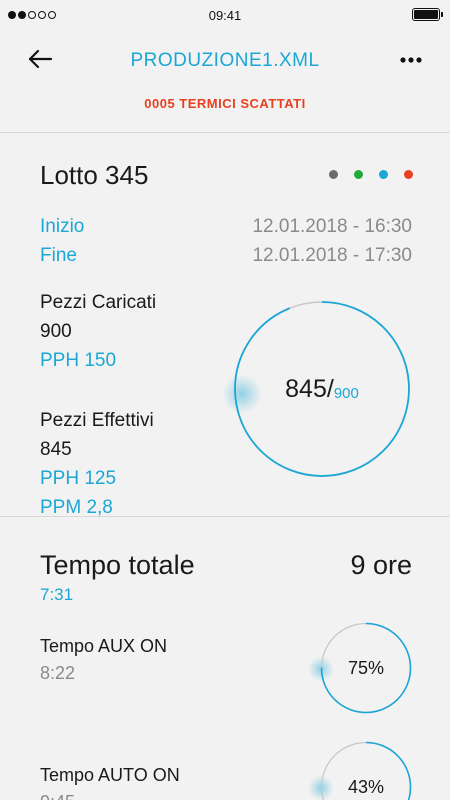  What do you see at coordinates (381, 565) in the screenshot?
I see `tempo-totale-value: 9 ore` at bounding box center [381, 565].